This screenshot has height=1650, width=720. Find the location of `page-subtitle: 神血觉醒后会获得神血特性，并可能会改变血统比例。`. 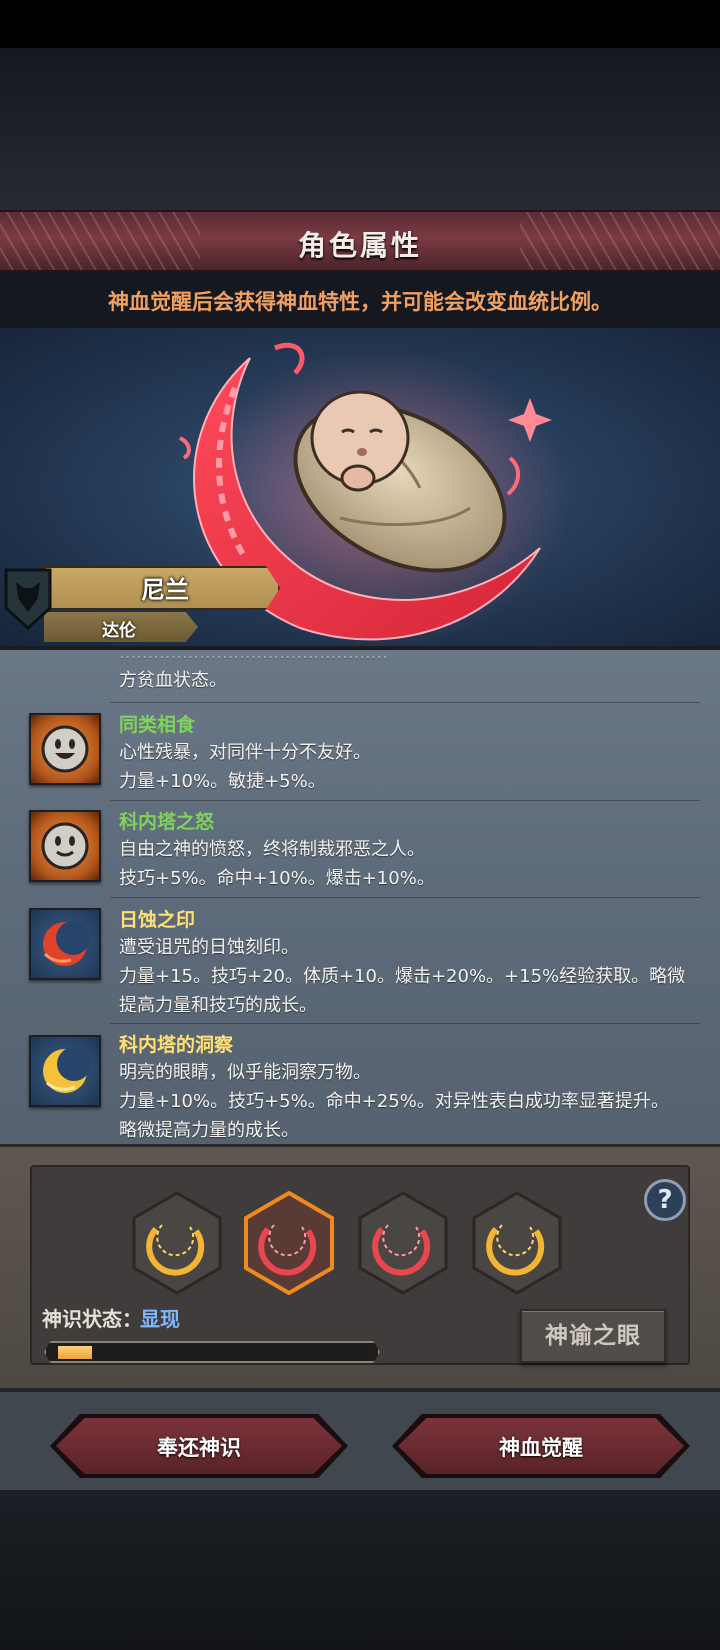

page-subtitle: 神血觉醒后会获得神血特性，并可能会改变血统比例。 is located at coordinates (360, 302).